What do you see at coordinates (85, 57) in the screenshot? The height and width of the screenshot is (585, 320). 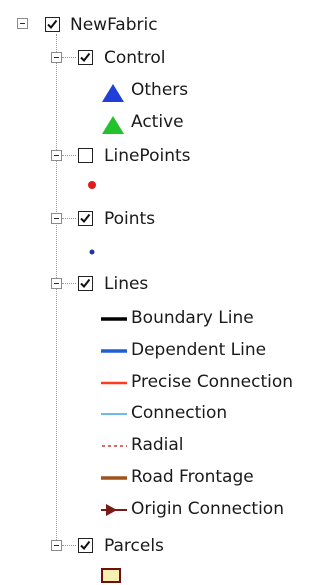 I see `checkbox-control` at bounding box center [85, 57].